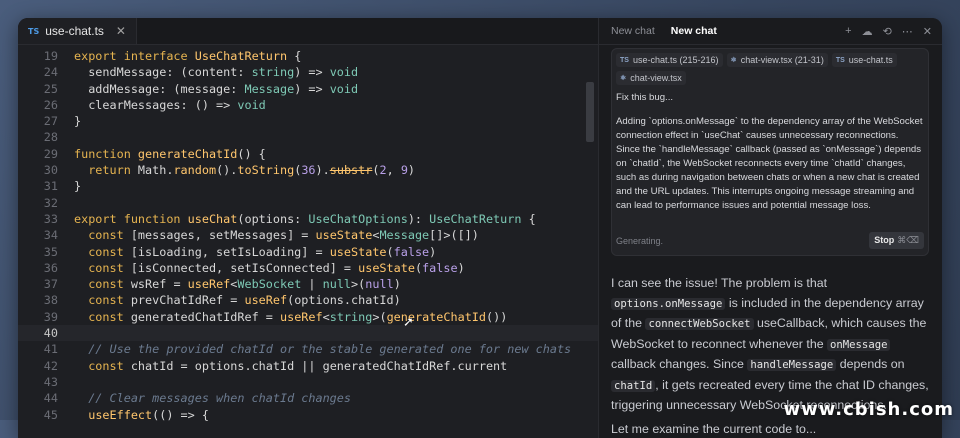 Image resolution: width=960 pixels, height=438 pixels. I want to click on code-line: 26 clearMessages: () => void, so click(308, 105).